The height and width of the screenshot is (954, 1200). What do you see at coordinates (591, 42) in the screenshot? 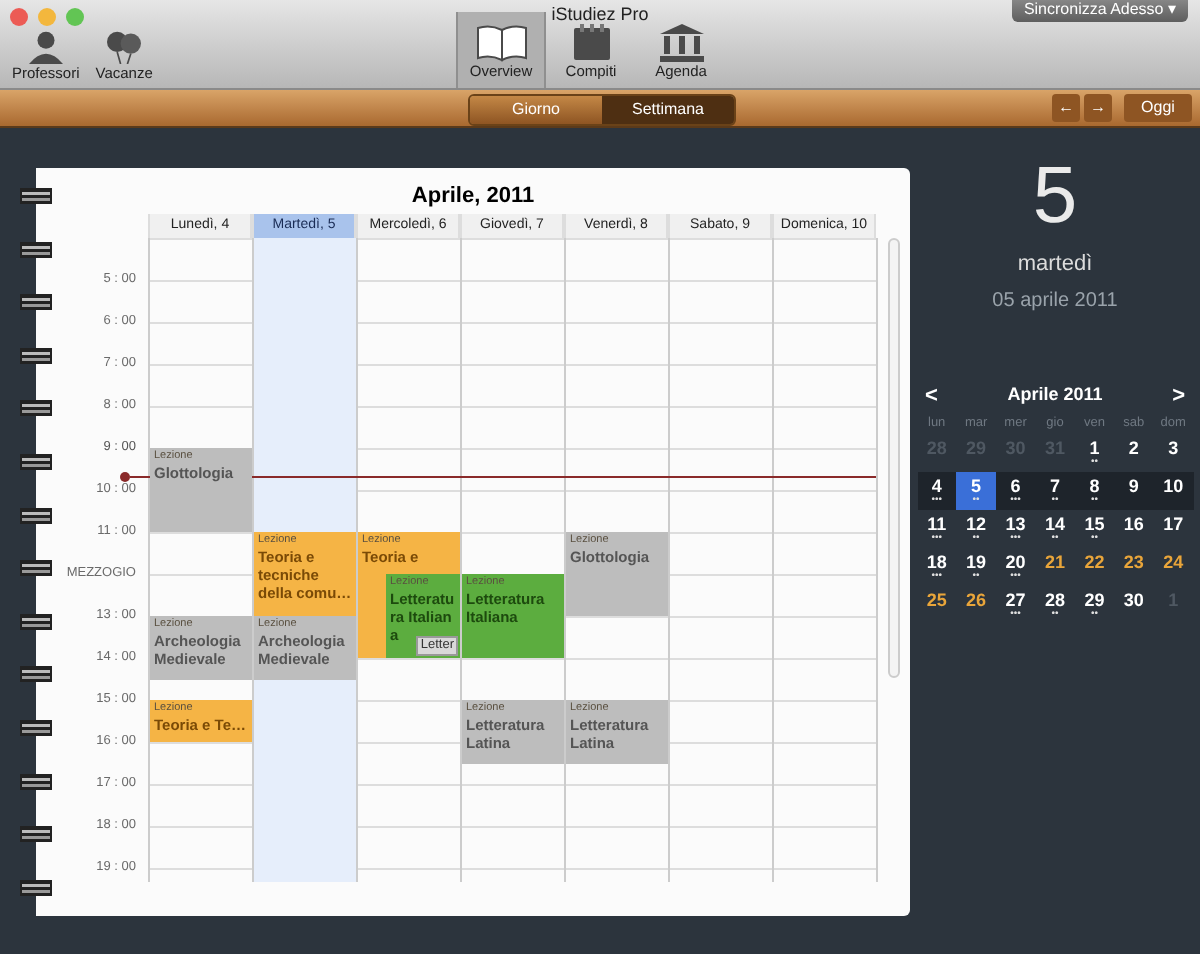
I see `notepad-icon` at bounding box center [591, 42].